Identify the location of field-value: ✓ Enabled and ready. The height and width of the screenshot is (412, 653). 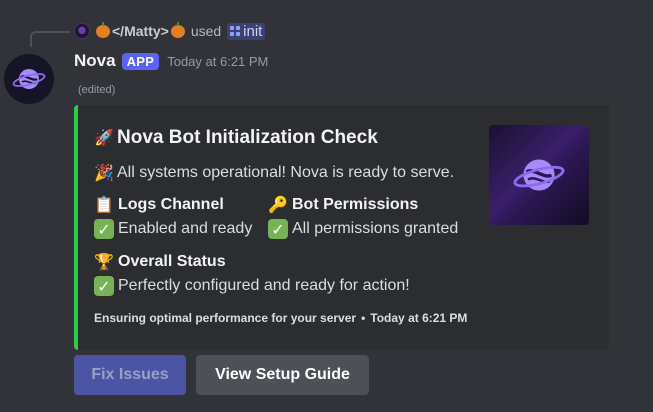
(173, 229).